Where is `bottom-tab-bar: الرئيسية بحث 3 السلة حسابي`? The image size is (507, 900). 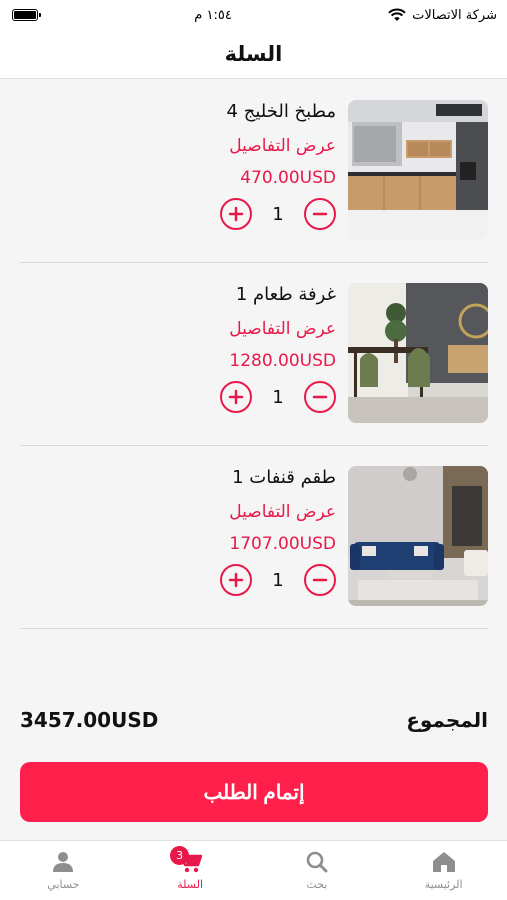 bottom-tab-bar: الرئيسية بحث 3 السلة حسابي is located at coordinates (253, 870).